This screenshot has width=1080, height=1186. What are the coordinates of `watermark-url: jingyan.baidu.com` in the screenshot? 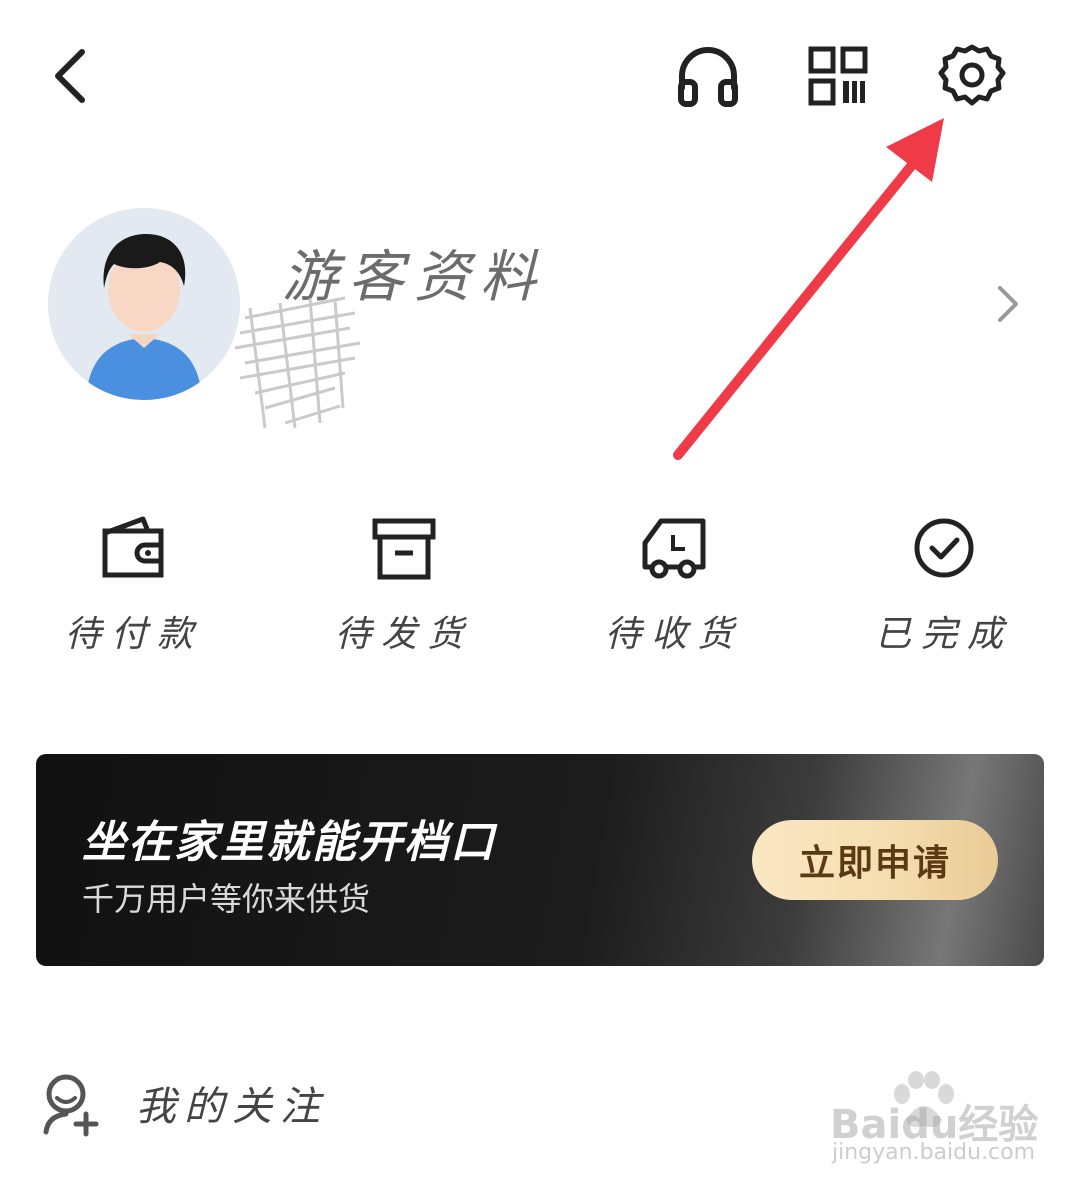 It's located at (934, 1152).